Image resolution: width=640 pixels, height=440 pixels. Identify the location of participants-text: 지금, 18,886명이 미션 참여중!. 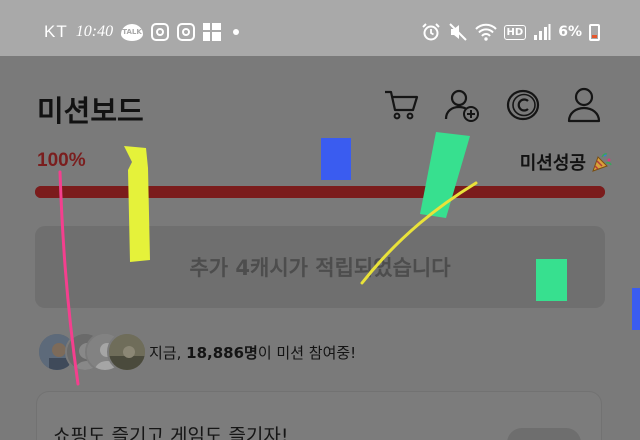
(252, 352).